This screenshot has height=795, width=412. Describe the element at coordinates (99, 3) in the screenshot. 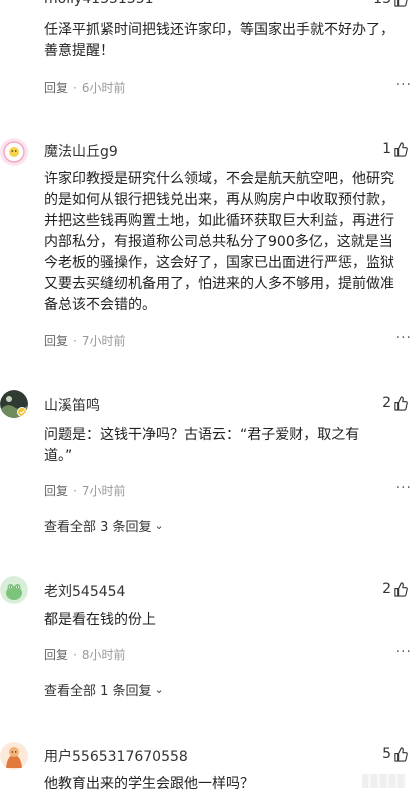

I see `comment-username: molly41351351` at that location.